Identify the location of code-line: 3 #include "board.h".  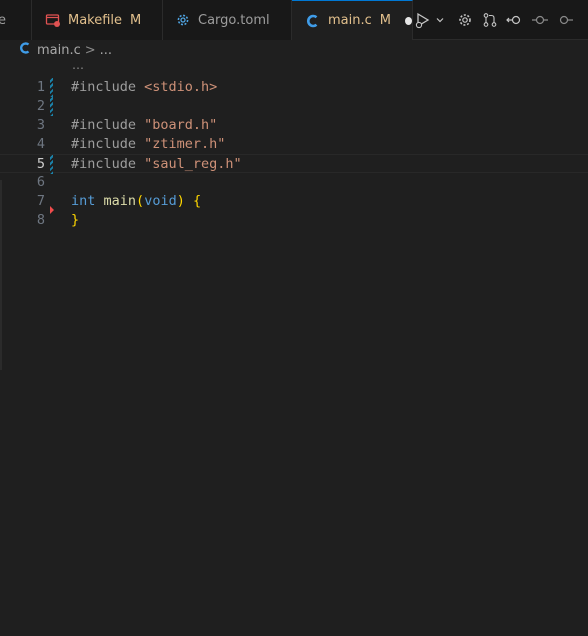
(294, 125).